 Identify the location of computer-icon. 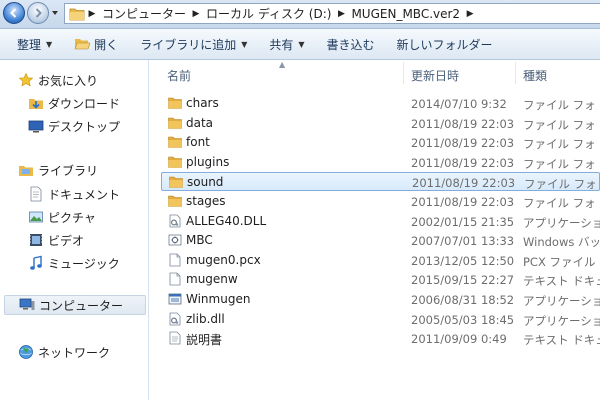
(27, 305).